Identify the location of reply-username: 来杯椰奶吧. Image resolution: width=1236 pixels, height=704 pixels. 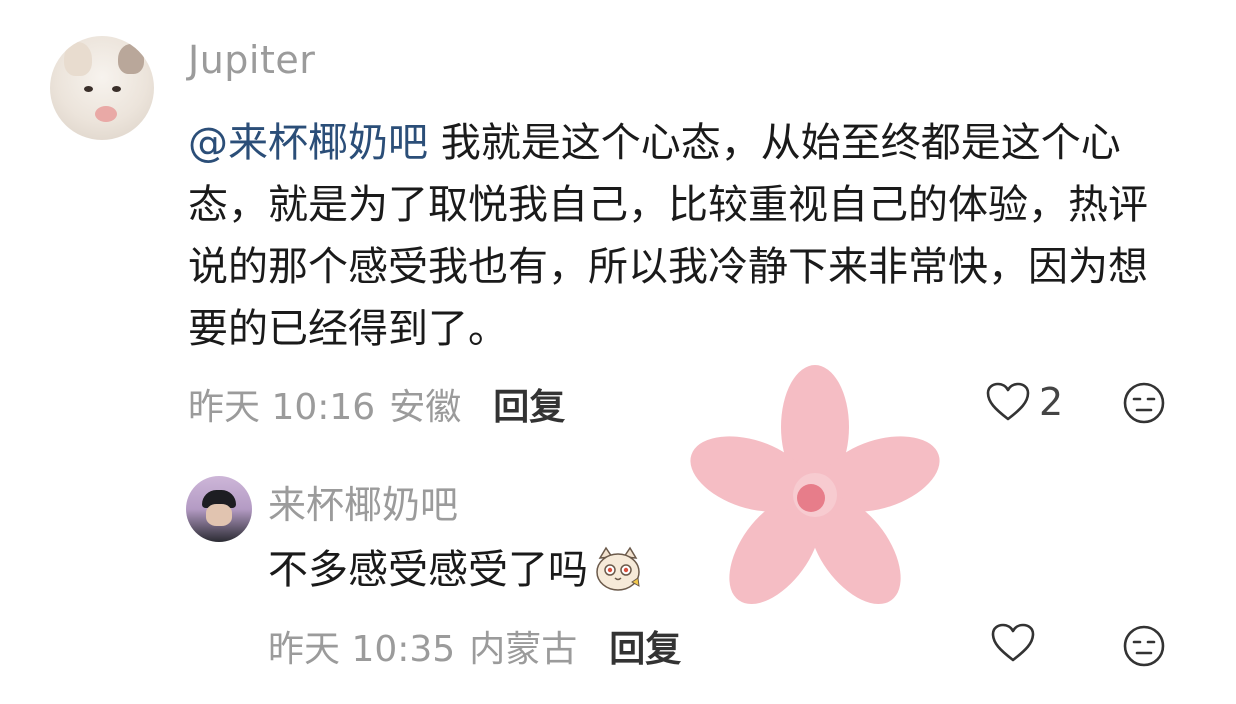
(363, 501).